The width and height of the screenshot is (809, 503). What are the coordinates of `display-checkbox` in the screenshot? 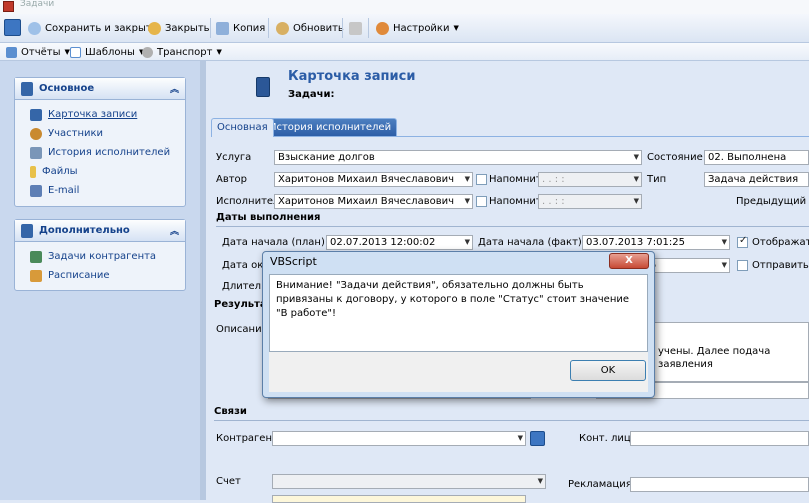 It's located at (742, 241).